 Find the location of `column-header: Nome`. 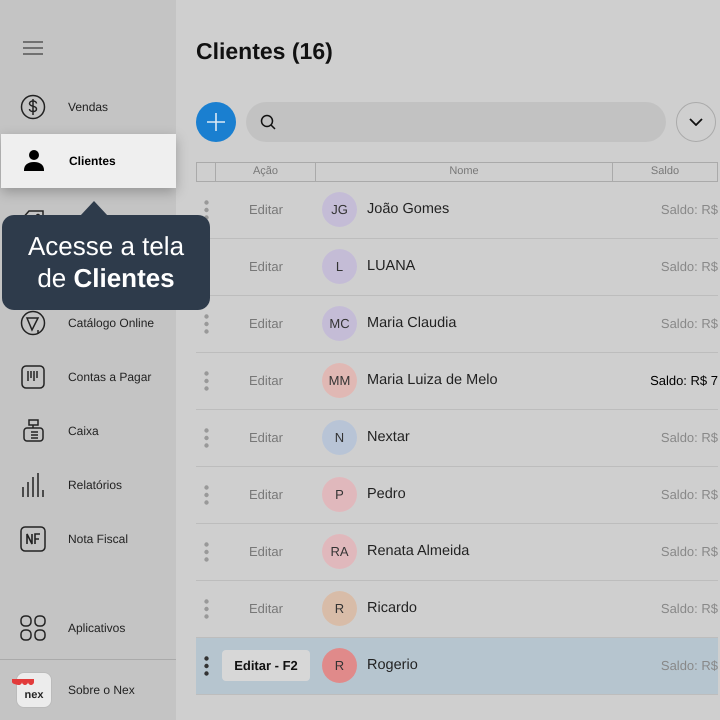

column-header: Nome is located at coordinates (464, 172).